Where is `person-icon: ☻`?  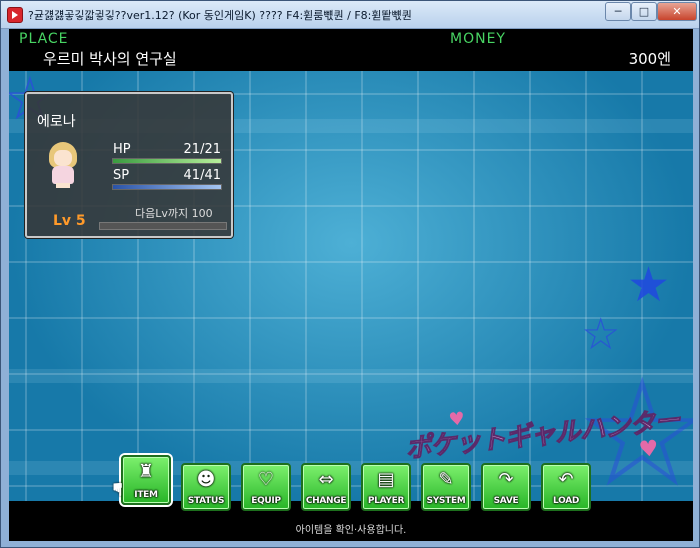
person-icon: ☻ is located at coordinates (206, 479).